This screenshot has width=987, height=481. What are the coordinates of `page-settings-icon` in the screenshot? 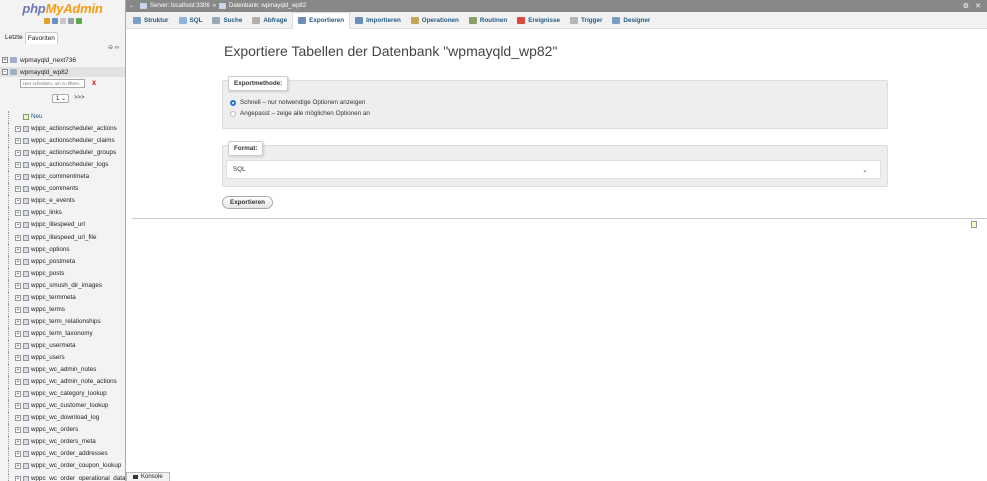 It's located at (974, 224).